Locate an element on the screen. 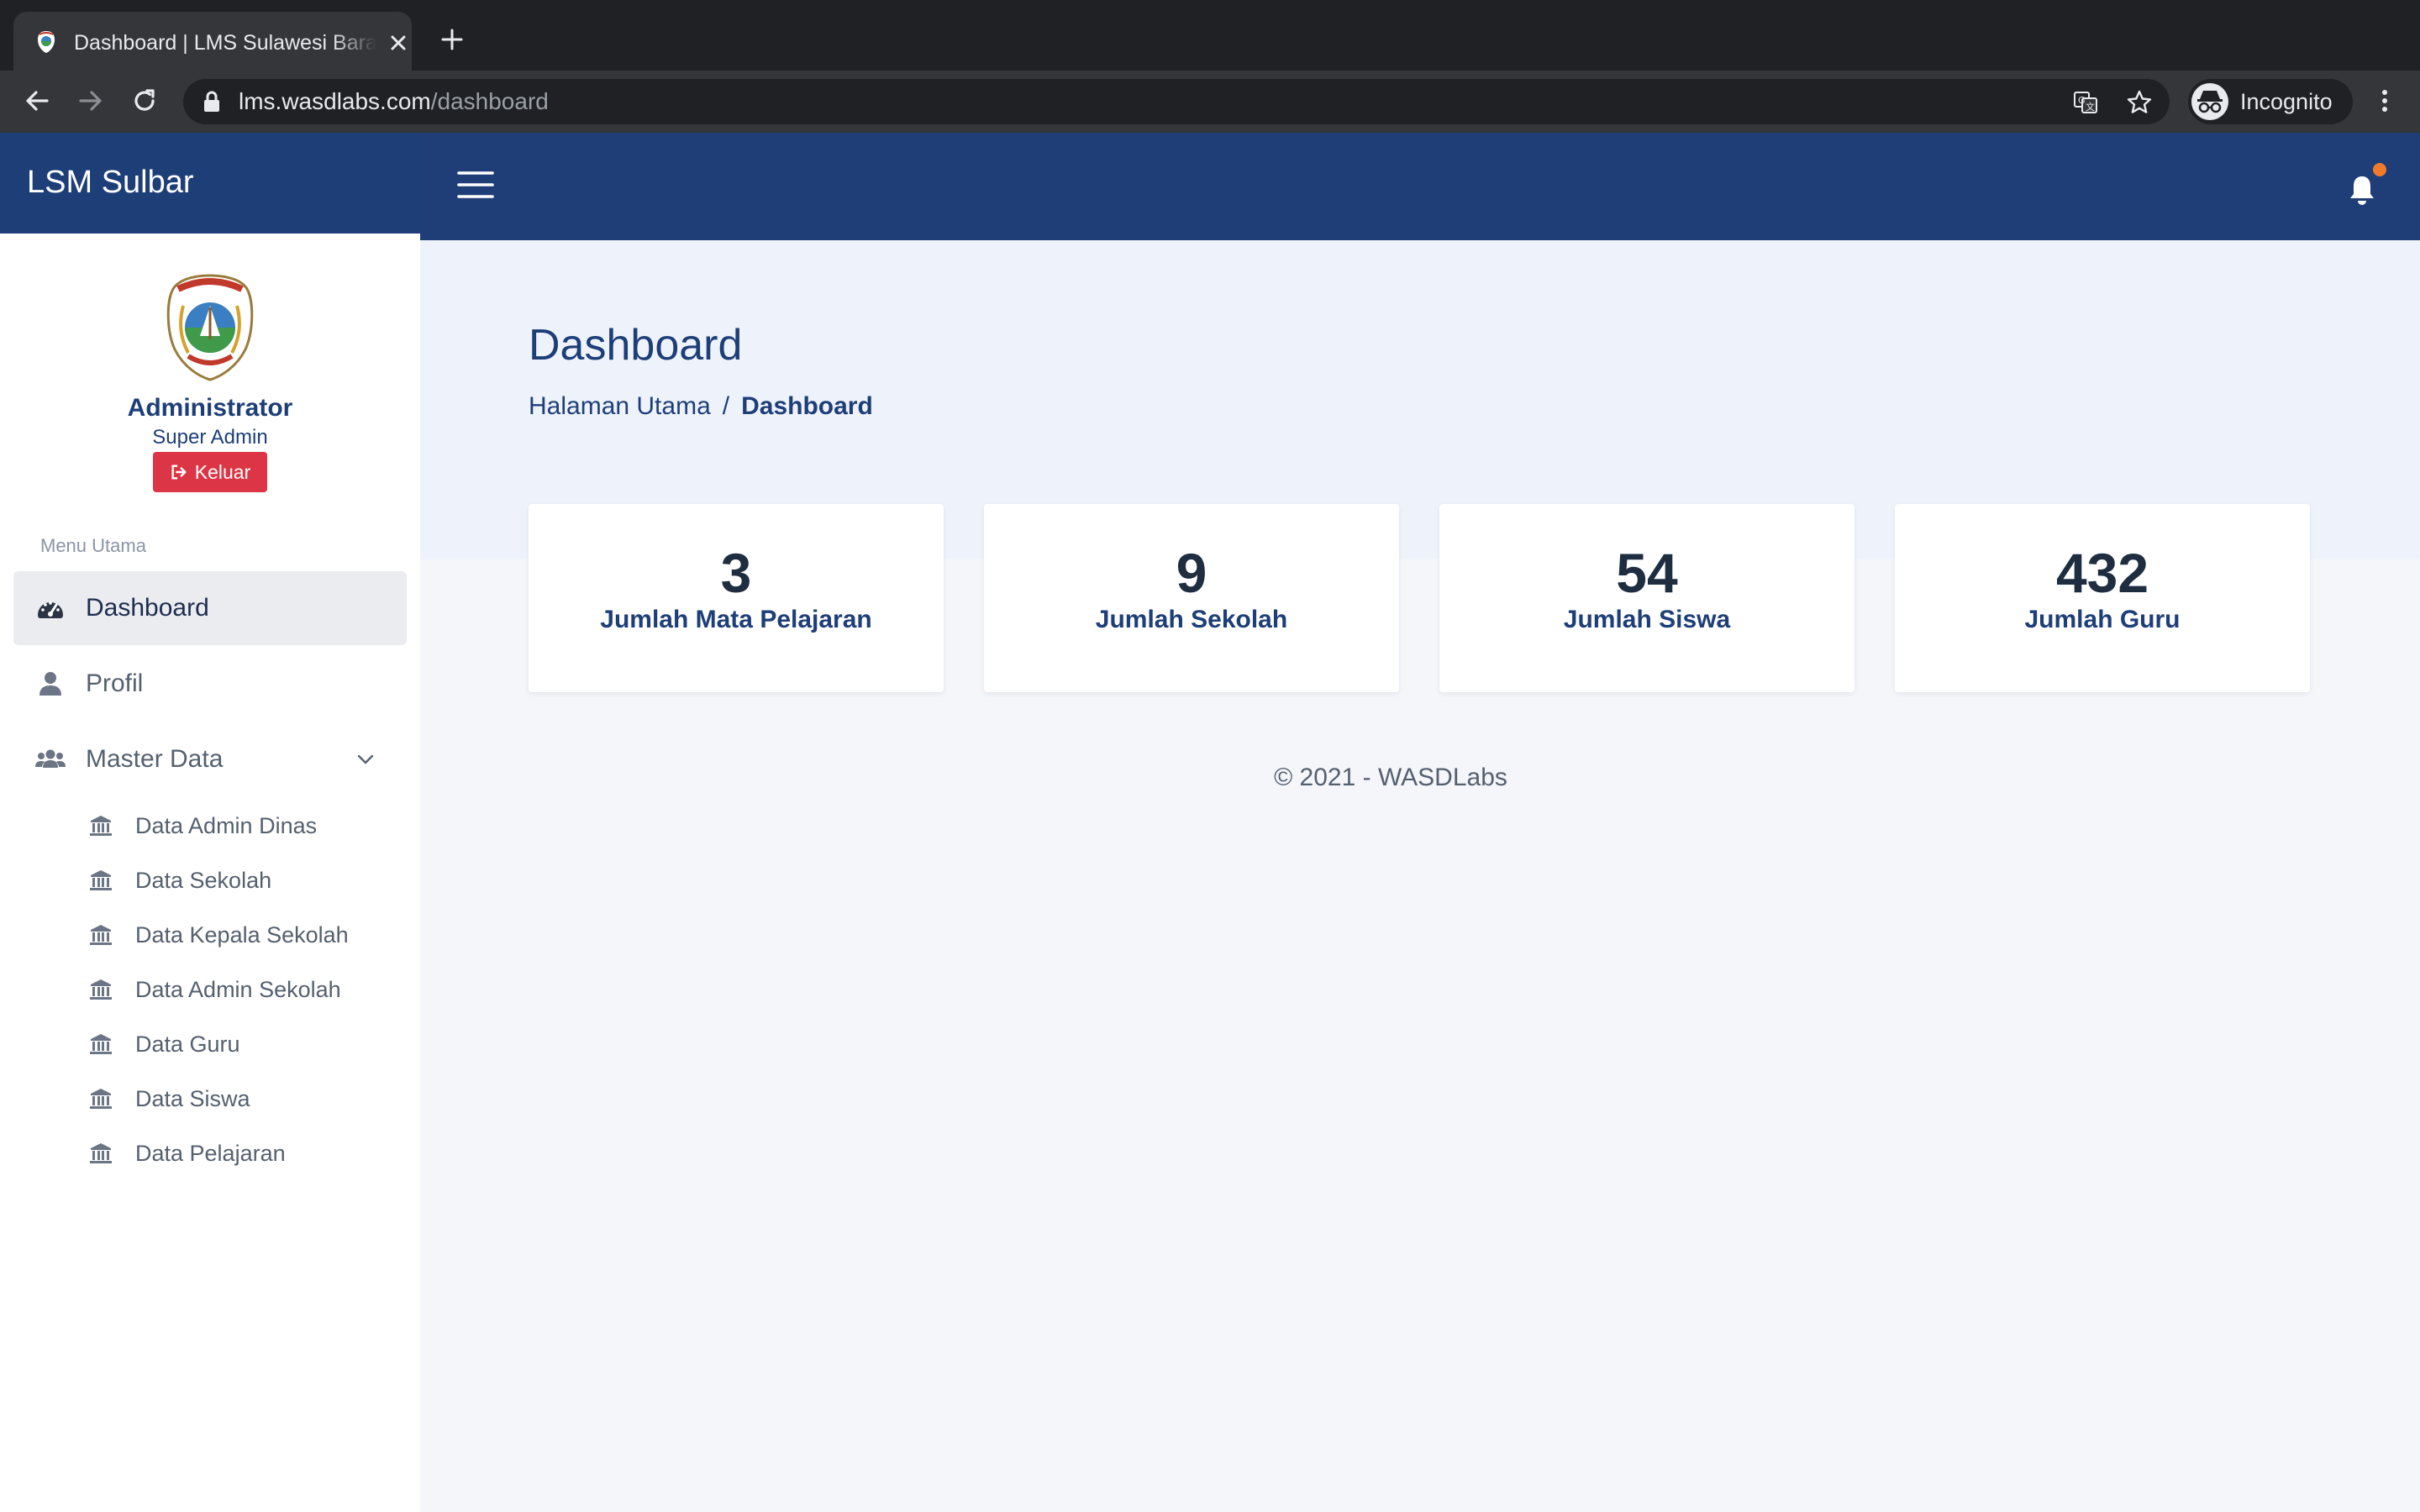 This screenshot has width=2420, height=1512. stat-card-guru: 432 Jumlah Guru is located at coordinates (2102, 598).